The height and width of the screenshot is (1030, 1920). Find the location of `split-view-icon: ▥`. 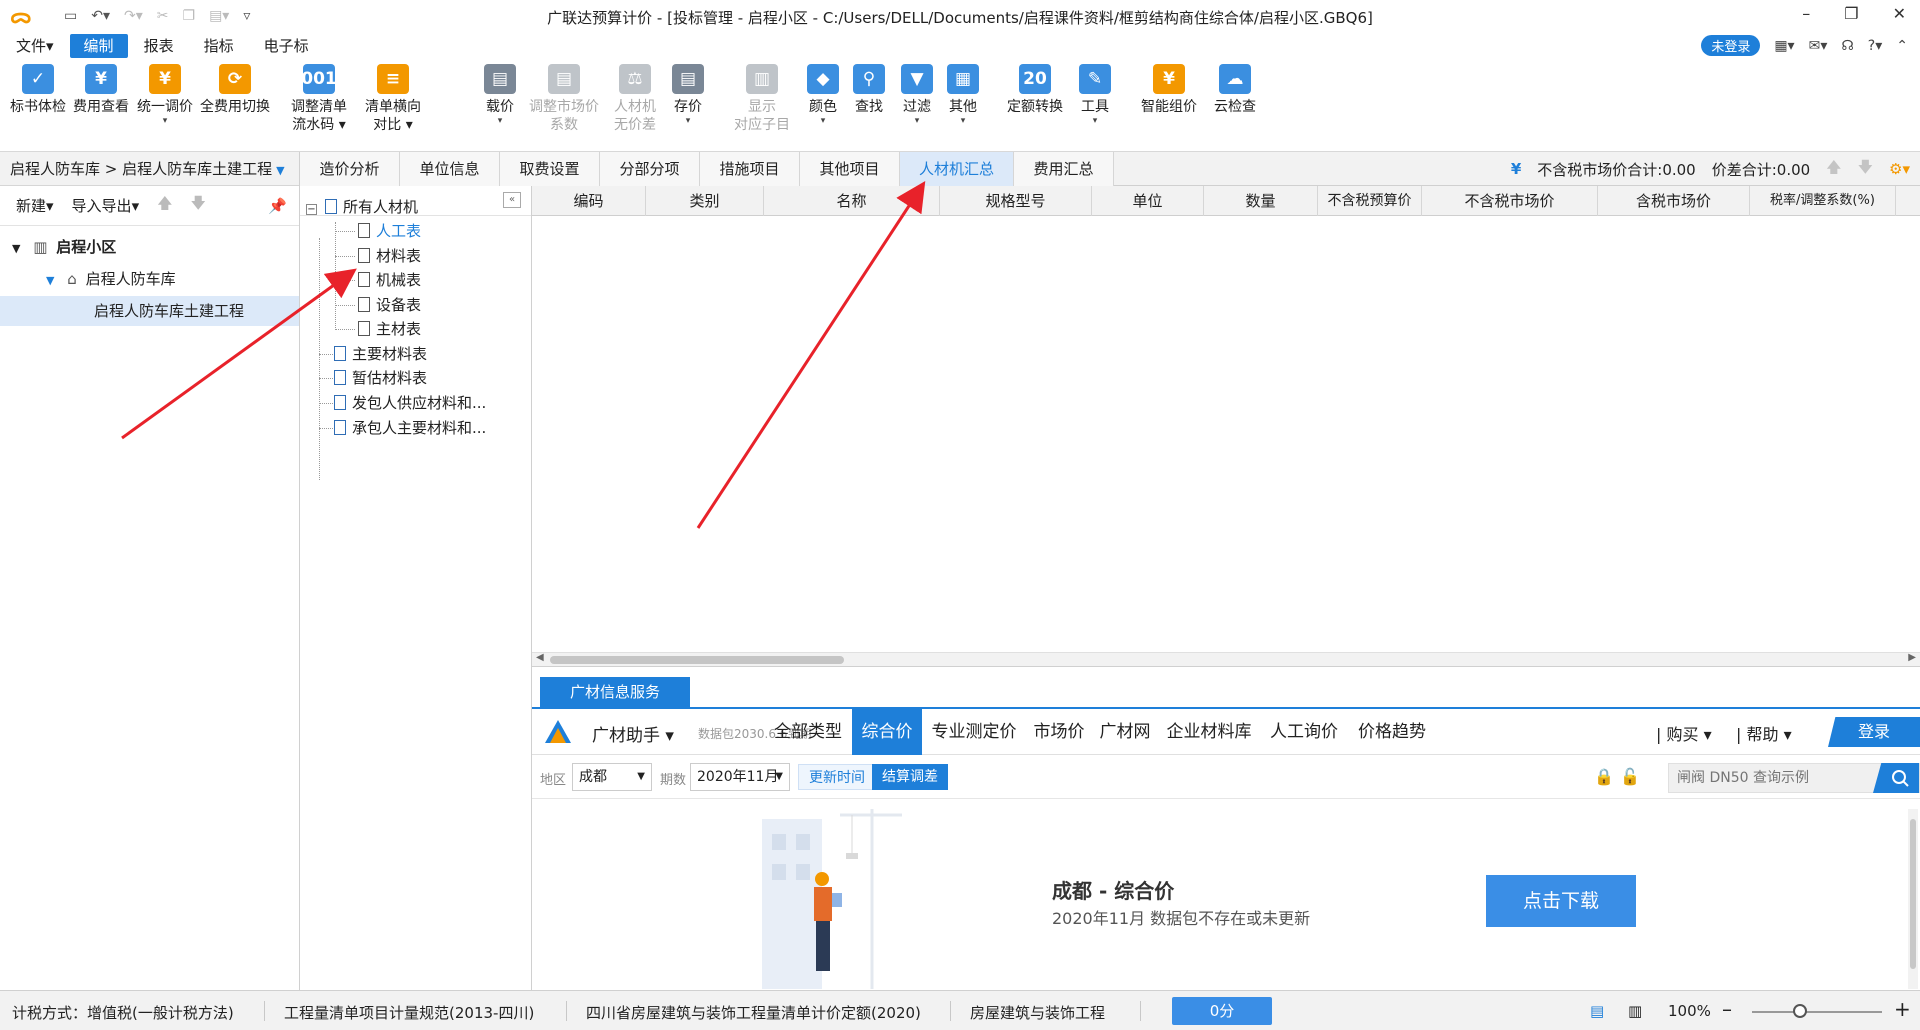

split-view-icon: ▥ is located at coordinates (1635, 1011).